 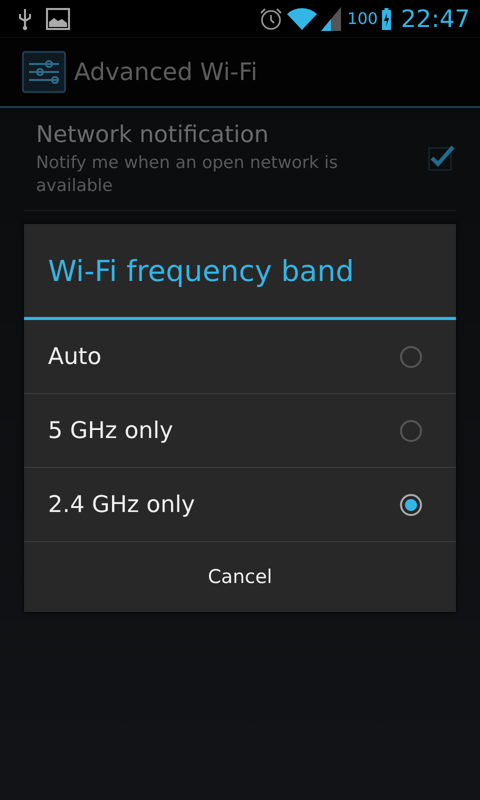 I want to click on dialog-title: Wi-Fi frequency band, so click(x=240, y=272).